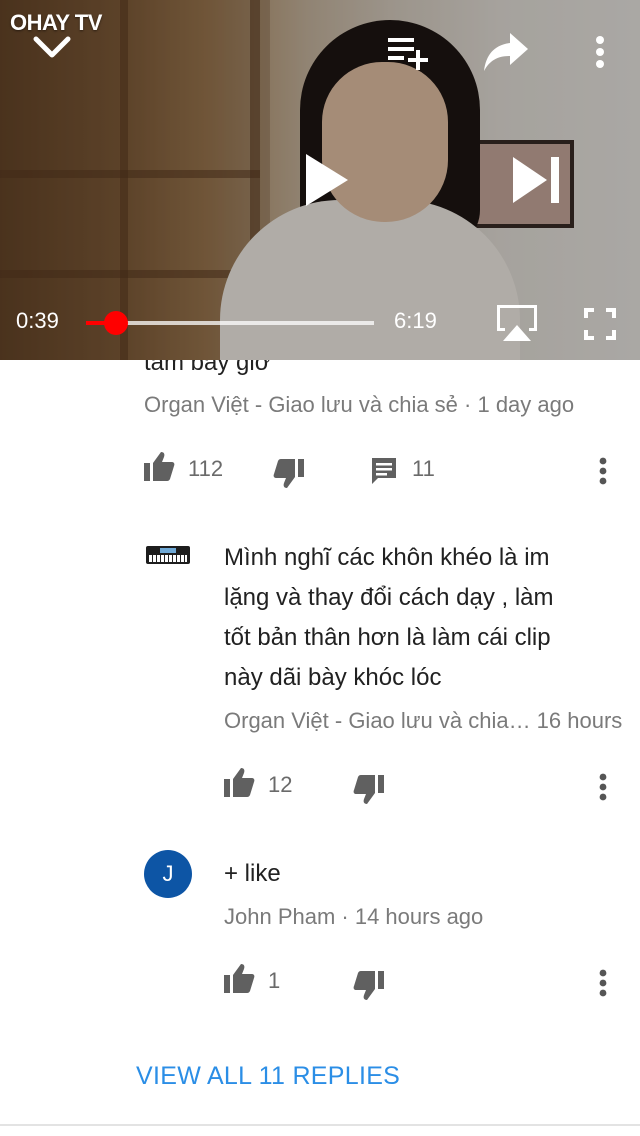  I want to click on comment-line: tốt bản thân hơn là làm cái clip, so click(387, 637).